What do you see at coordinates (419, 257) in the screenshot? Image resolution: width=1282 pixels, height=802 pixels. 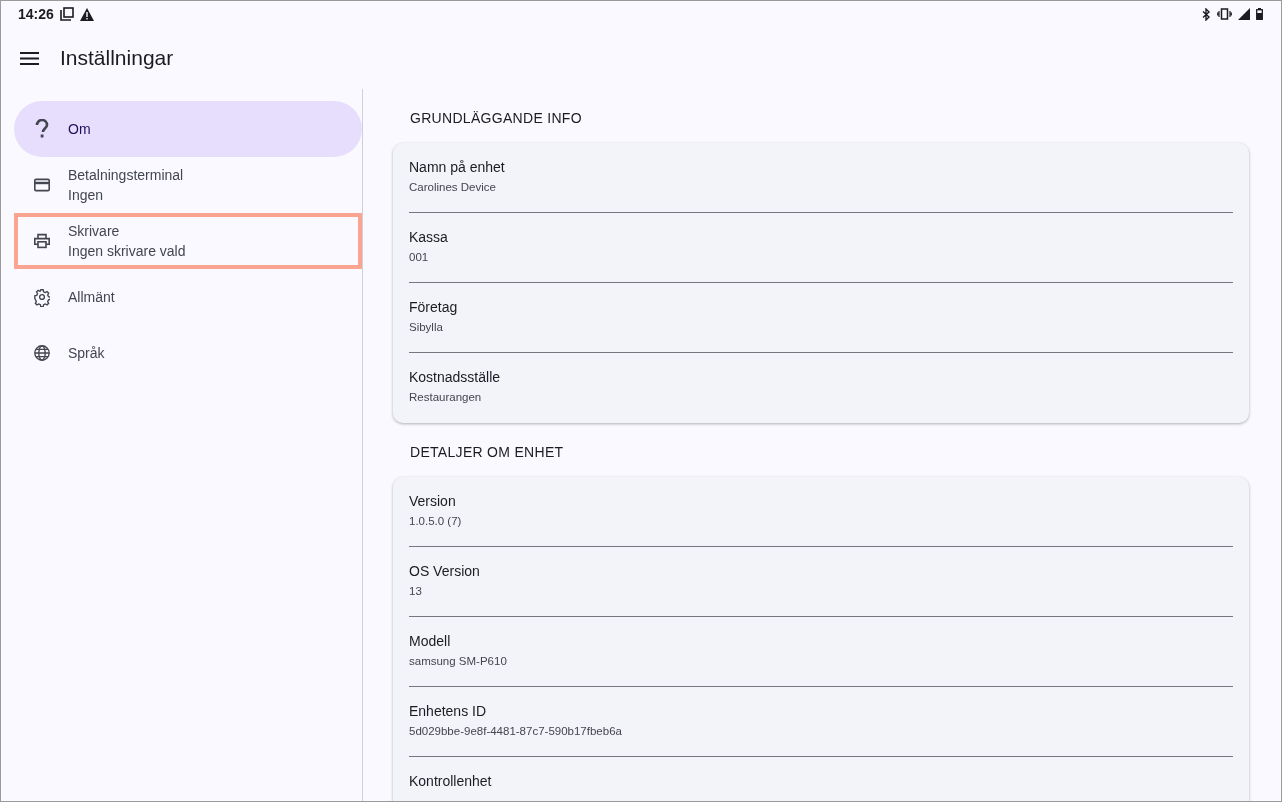 I see `field-value: 001` at bounding box center [419, 257].